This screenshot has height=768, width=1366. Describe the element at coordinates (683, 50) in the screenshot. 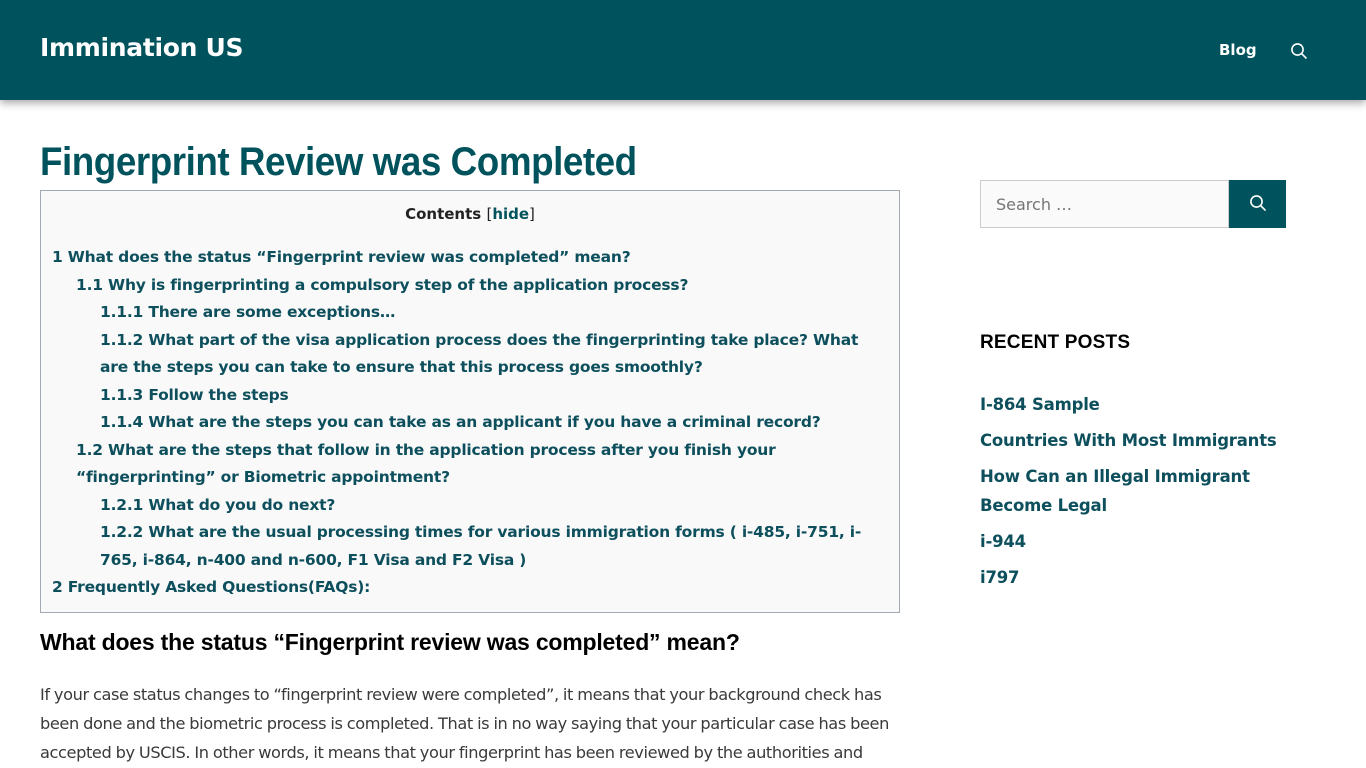

I see `site-header: Immination US Blog` at that location.